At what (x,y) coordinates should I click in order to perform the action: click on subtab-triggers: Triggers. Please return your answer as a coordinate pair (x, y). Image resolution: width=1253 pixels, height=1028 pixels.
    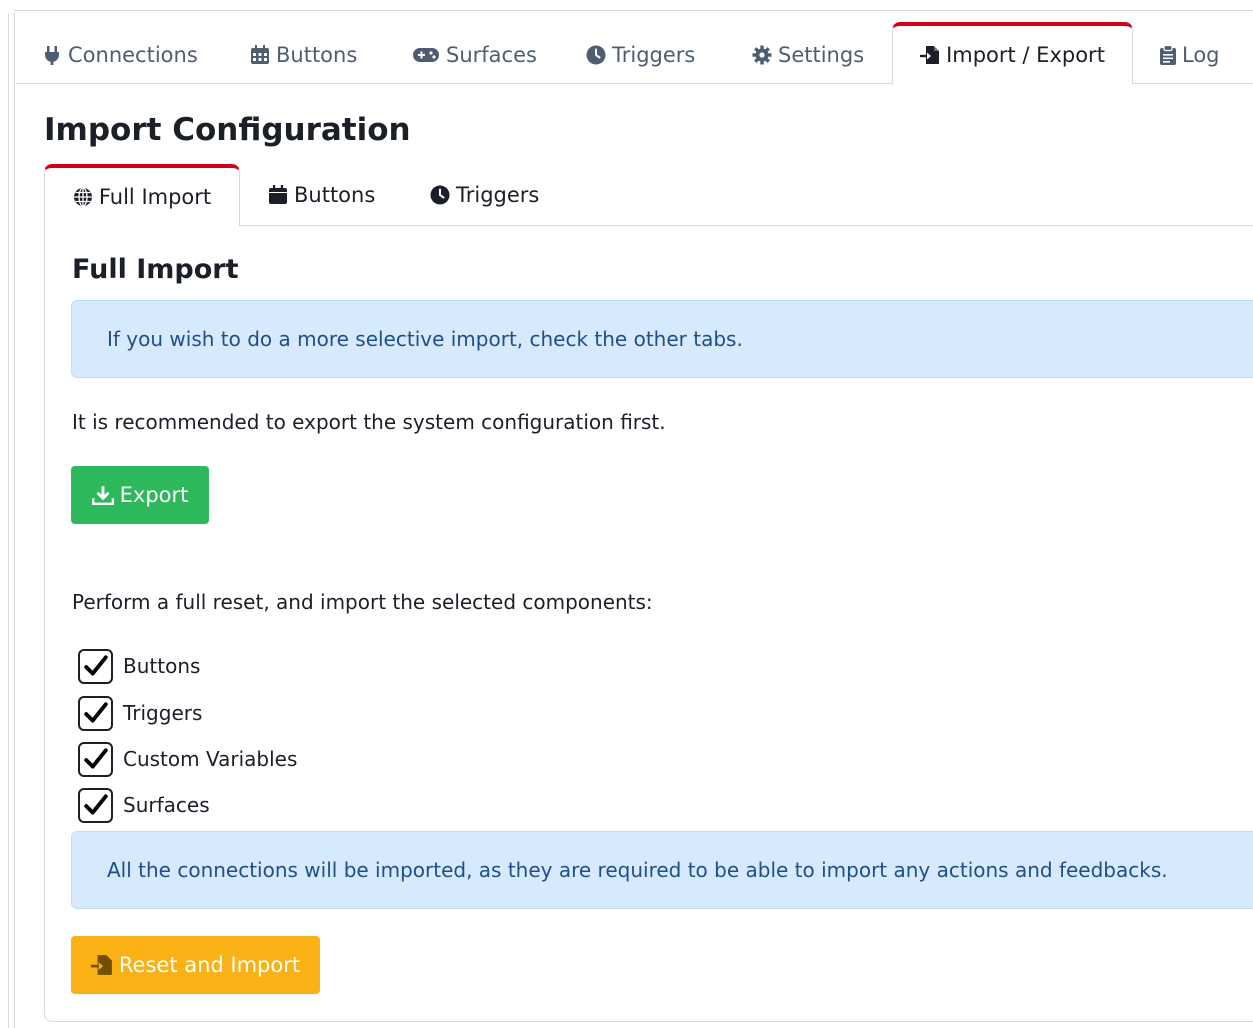
    Looking at the image, I should click on (484, 195).